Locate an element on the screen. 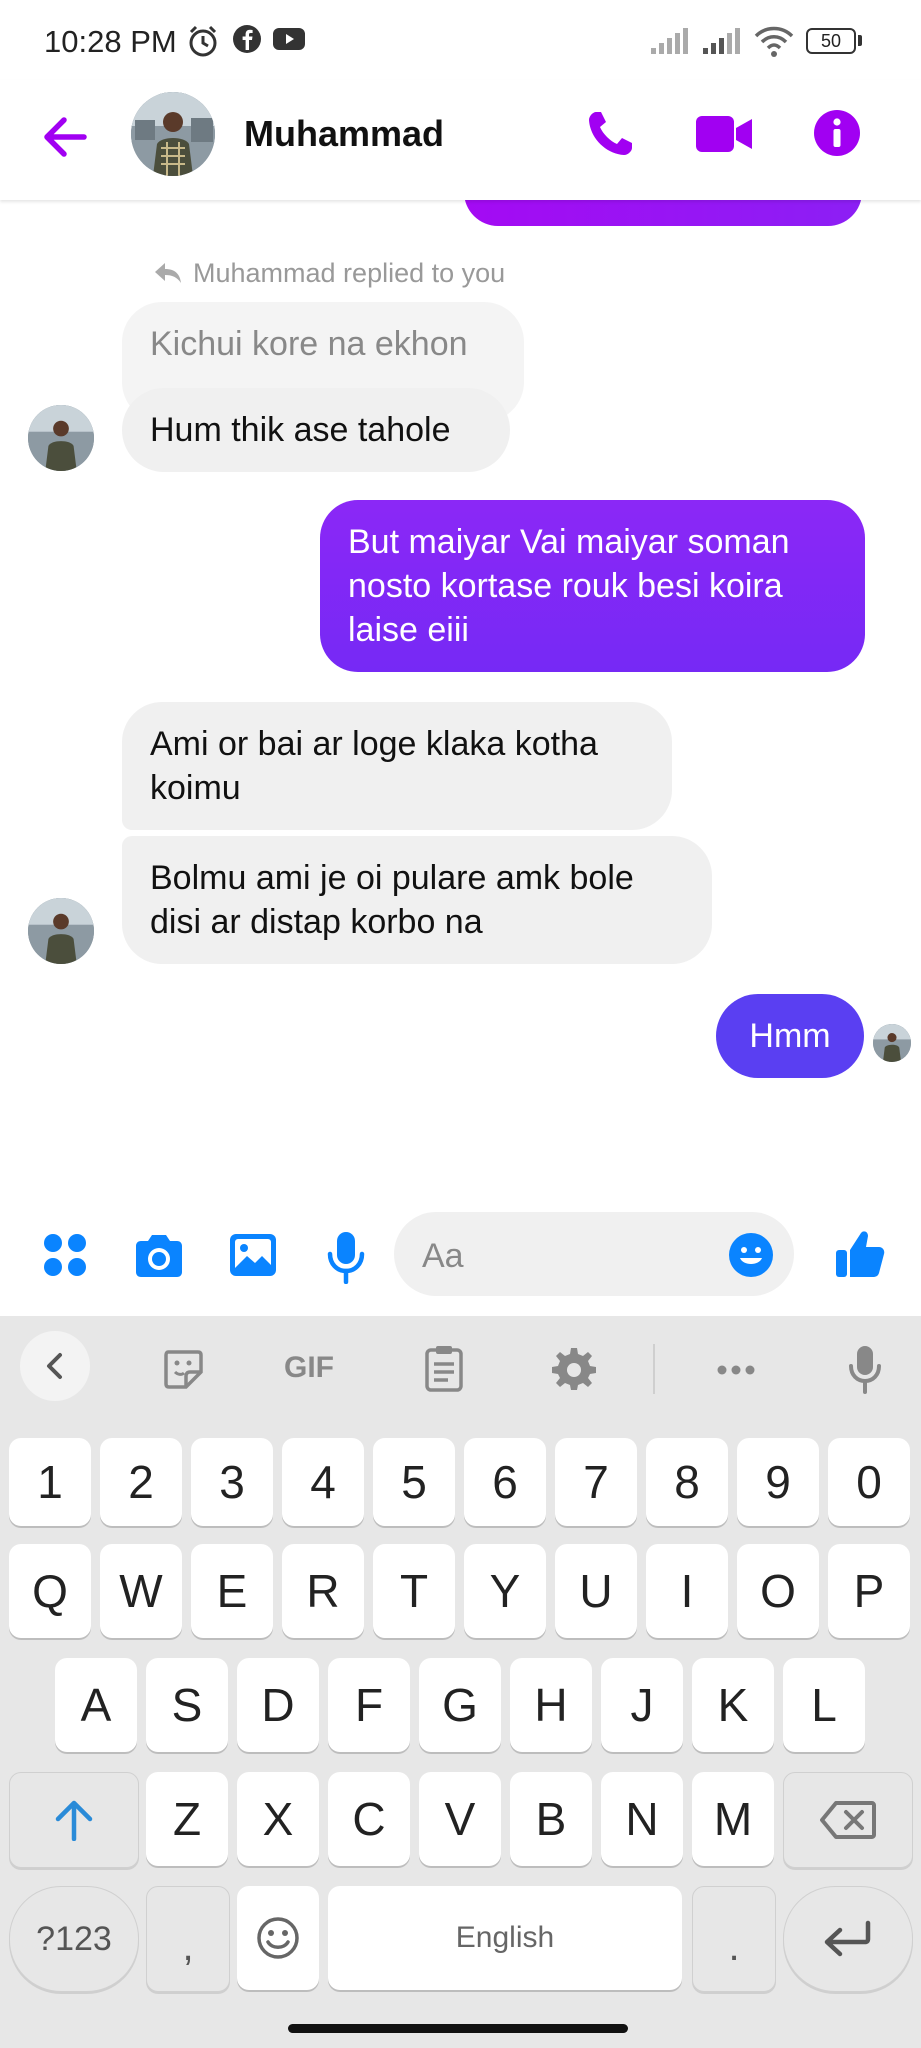 Image resolution: width=921 pixels, height=2048 pixels. key-l: L is located at coordinates (824, 1705).